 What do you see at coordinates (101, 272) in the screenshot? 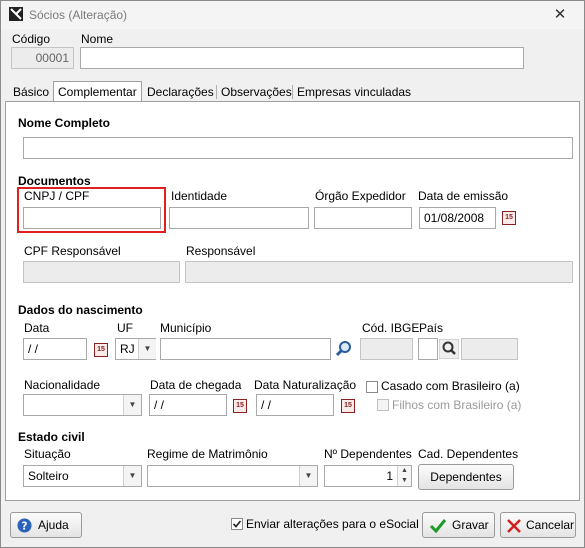
I see `cpf-responsavel-field` at bounding box center [101, 272].